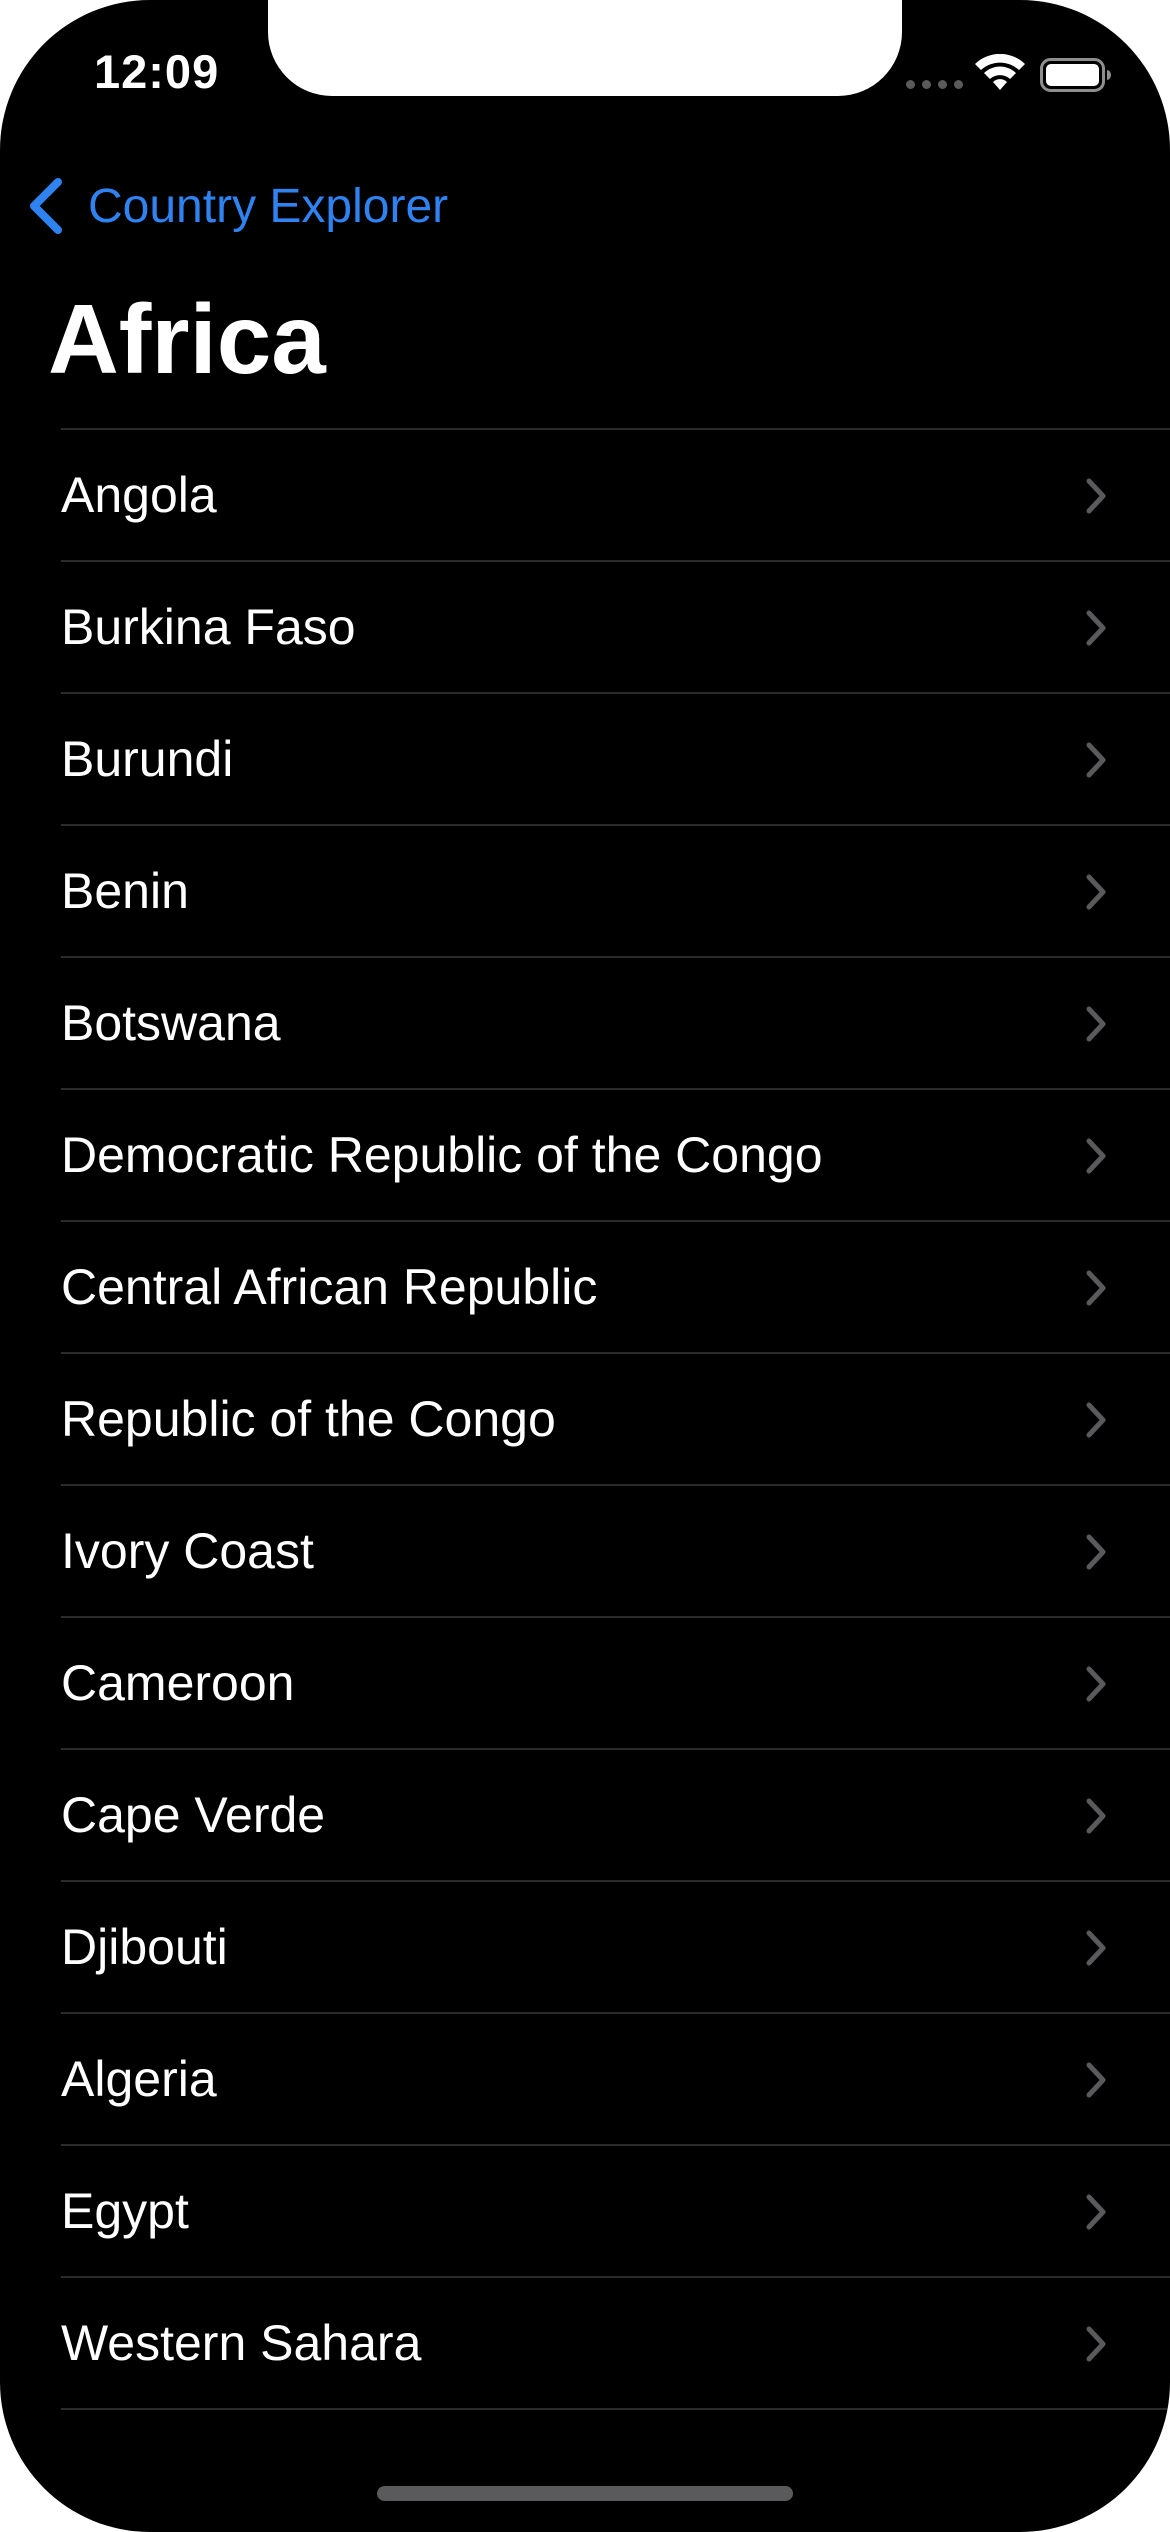 Image resolution: width=1170 pixels, height=2532 pixels. Describe the element at coordinates (585, 48) in the screenshot. I see `notch` at that location.